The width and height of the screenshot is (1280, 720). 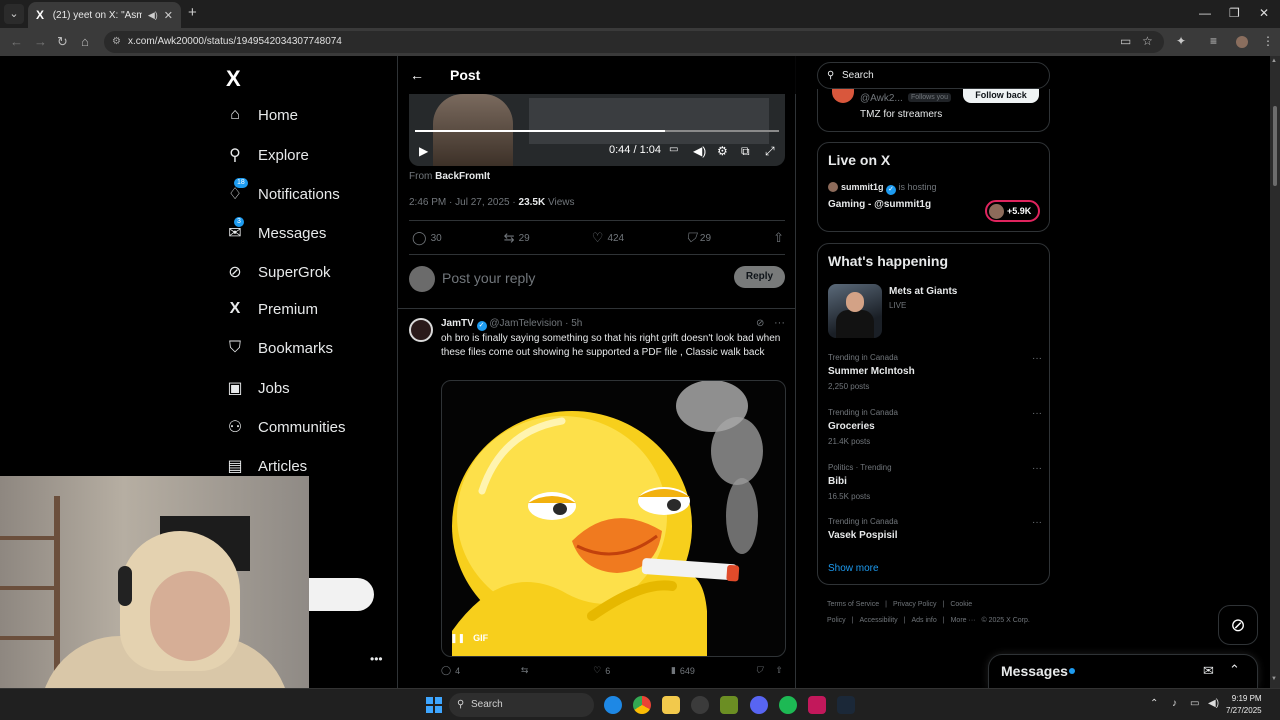 What do you see at coordinates (855, 311) in the screenshot?
I see `featured-event-image` at bounding box center [855, 311].